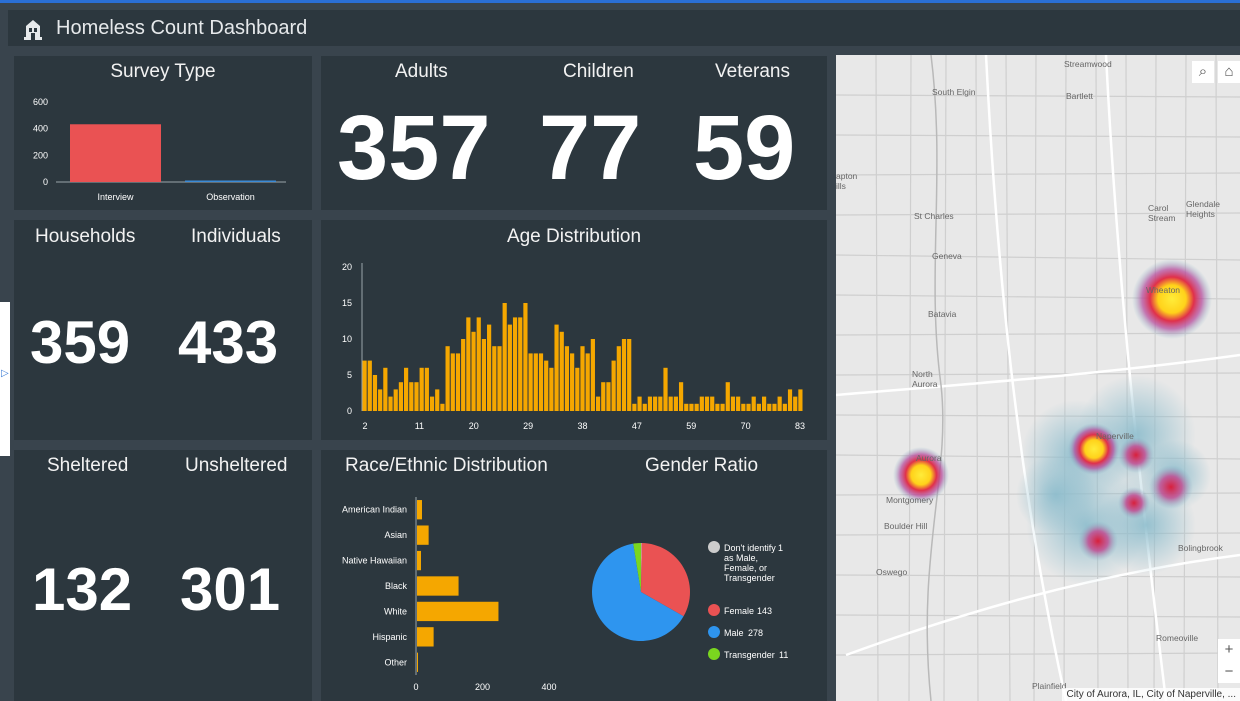  I want to click on legend-swatch-unidentified, so click(714, 547).